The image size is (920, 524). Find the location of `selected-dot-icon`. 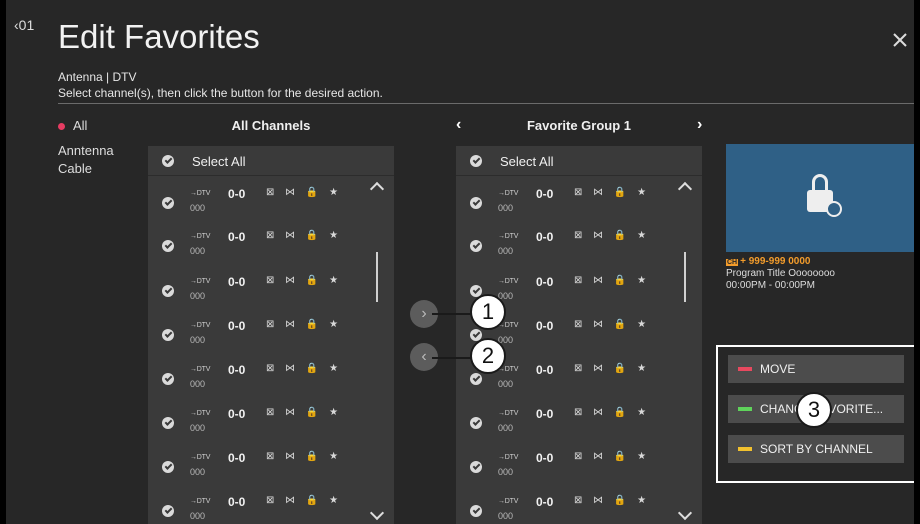

selected-dot-icon is located at coordinates (61, 127).